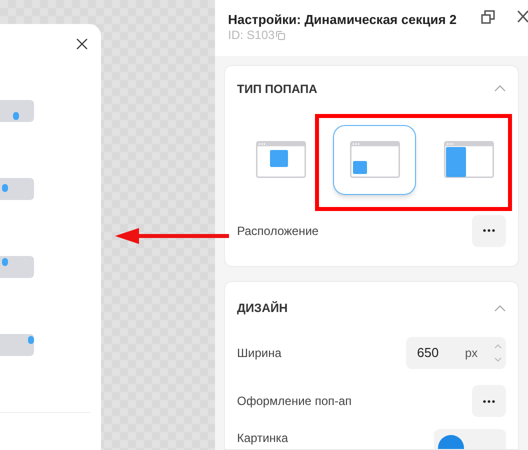  Describe the element at coordinates (251, 35) in the screenshot. I see `section-id: ID: S103` at that location.